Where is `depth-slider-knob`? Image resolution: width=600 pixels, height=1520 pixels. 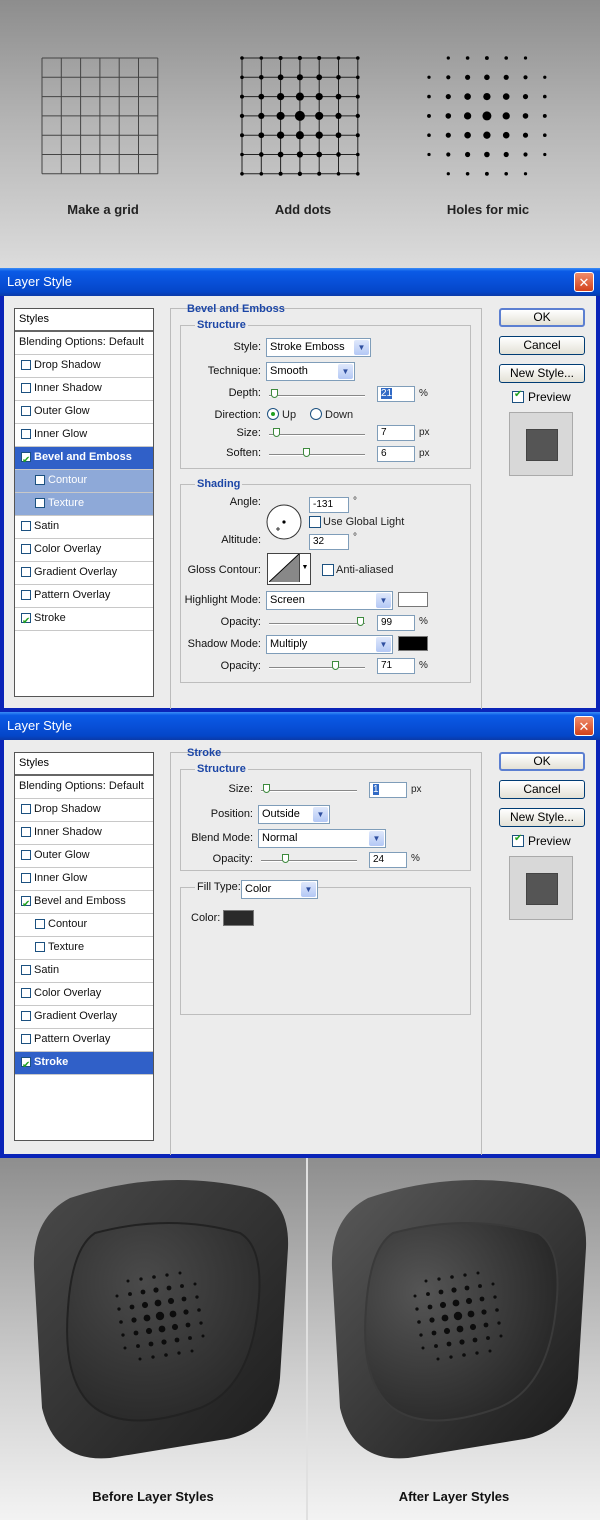 depth-slider-knob is located at coordinates (274, 393).